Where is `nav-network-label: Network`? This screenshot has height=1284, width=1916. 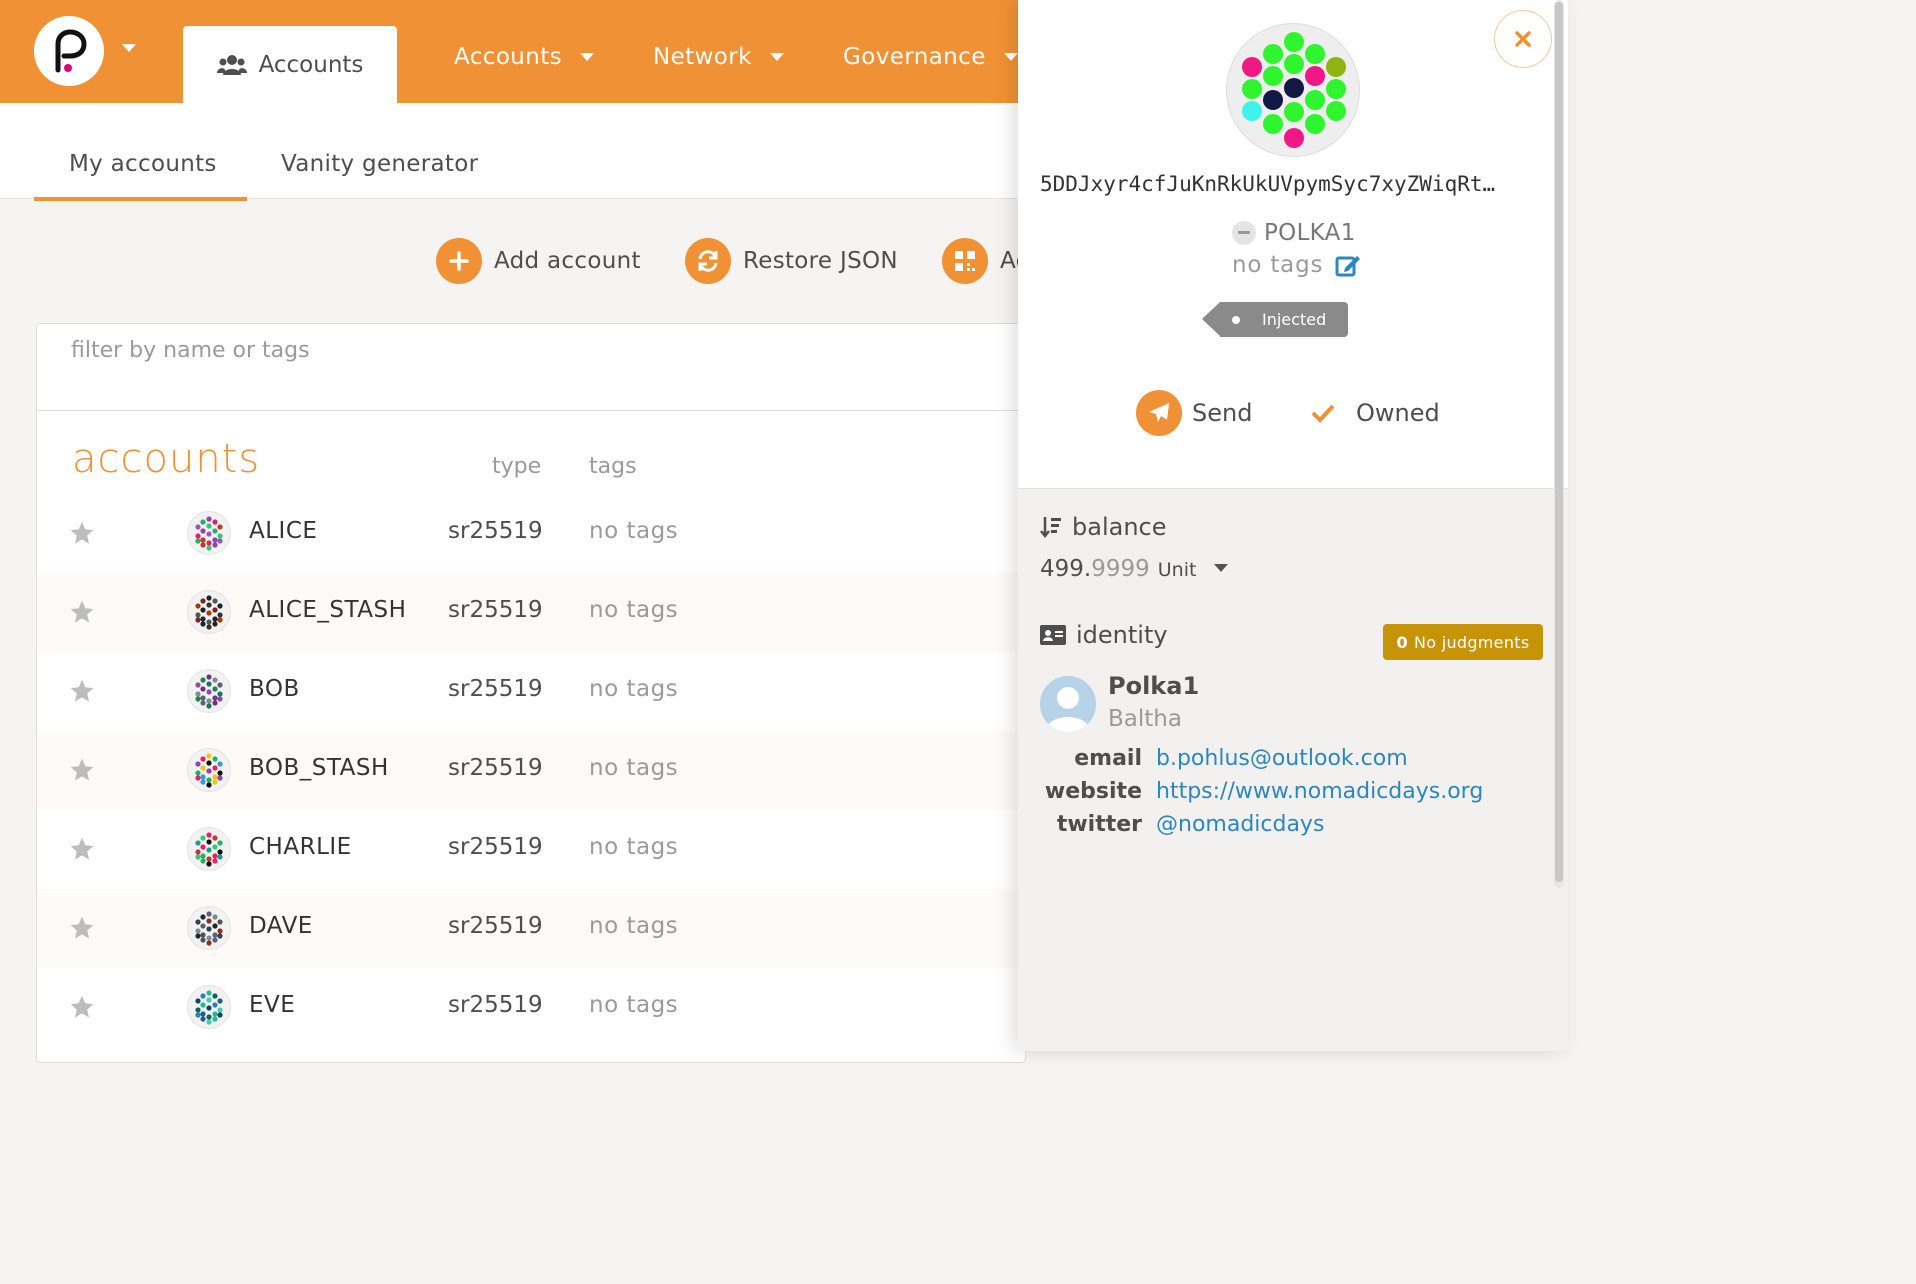
nav-network-label: Network is located at coordinates (702, 57).